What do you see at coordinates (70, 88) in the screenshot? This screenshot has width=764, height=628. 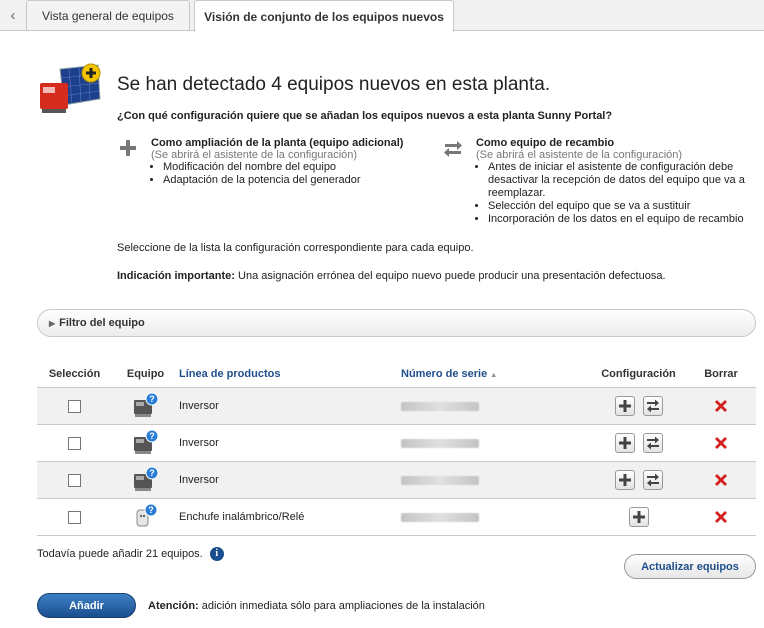 I see `new-device-hero-icon` at bounding box center [70, 88].